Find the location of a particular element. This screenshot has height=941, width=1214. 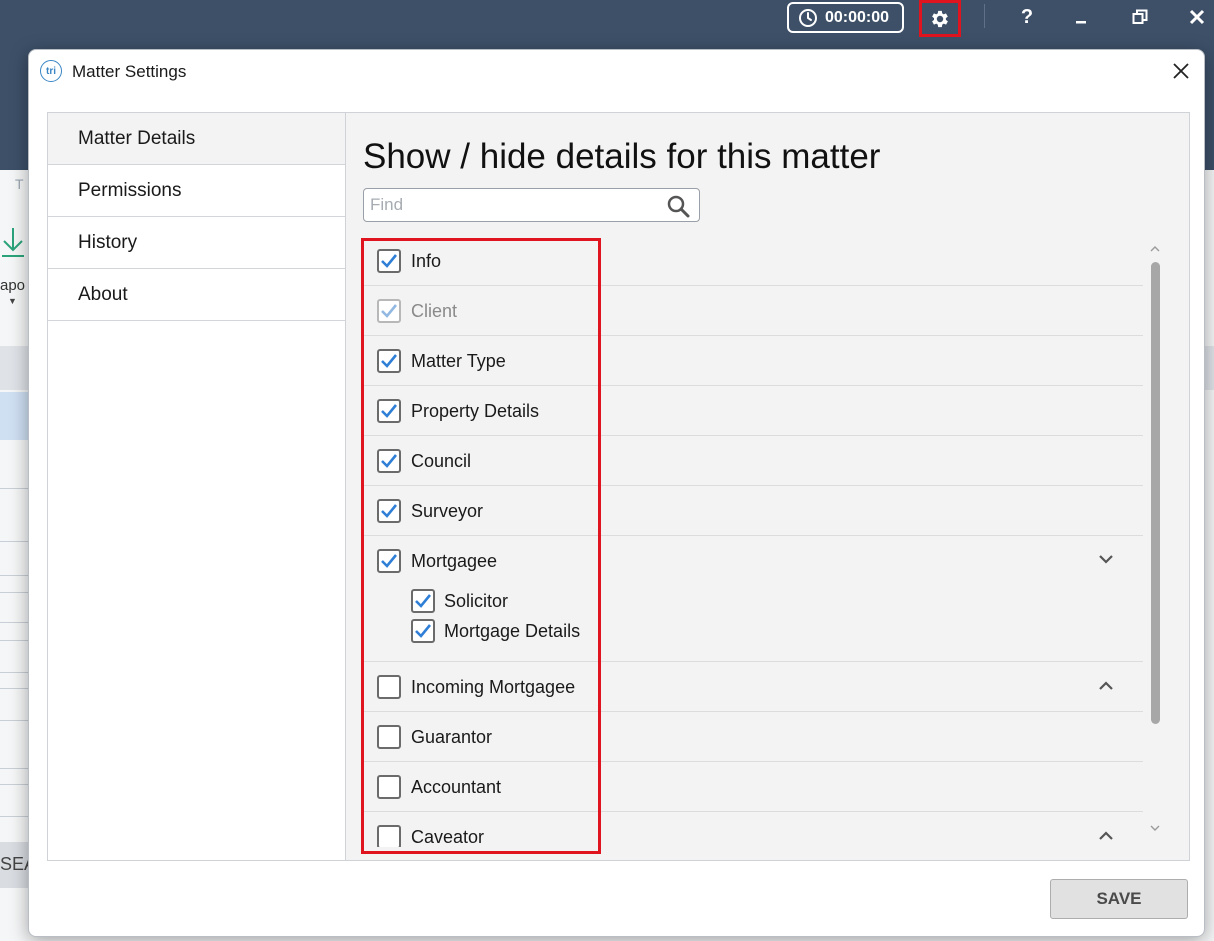

checkbox-mortgage-details is located at coordinates (423, 631).